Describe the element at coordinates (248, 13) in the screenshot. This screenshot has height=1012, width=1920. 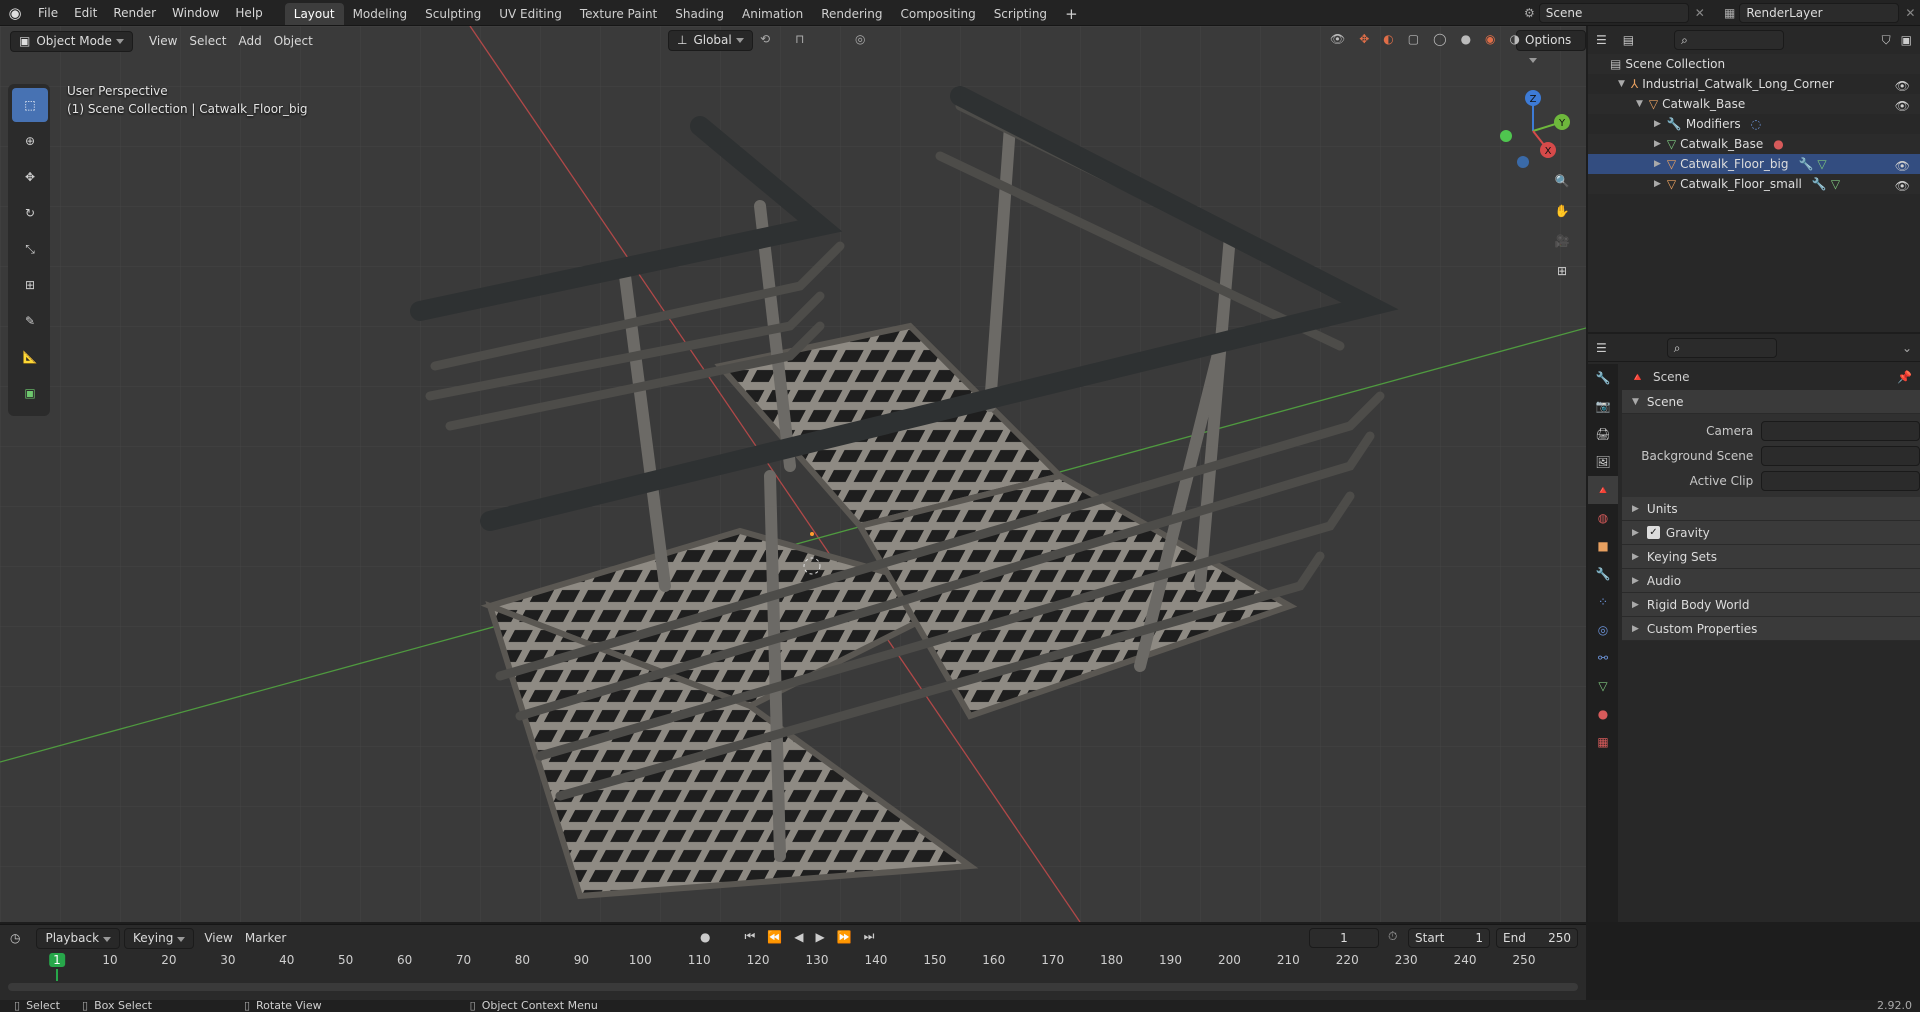
I see `menu-help: Help` at that location.